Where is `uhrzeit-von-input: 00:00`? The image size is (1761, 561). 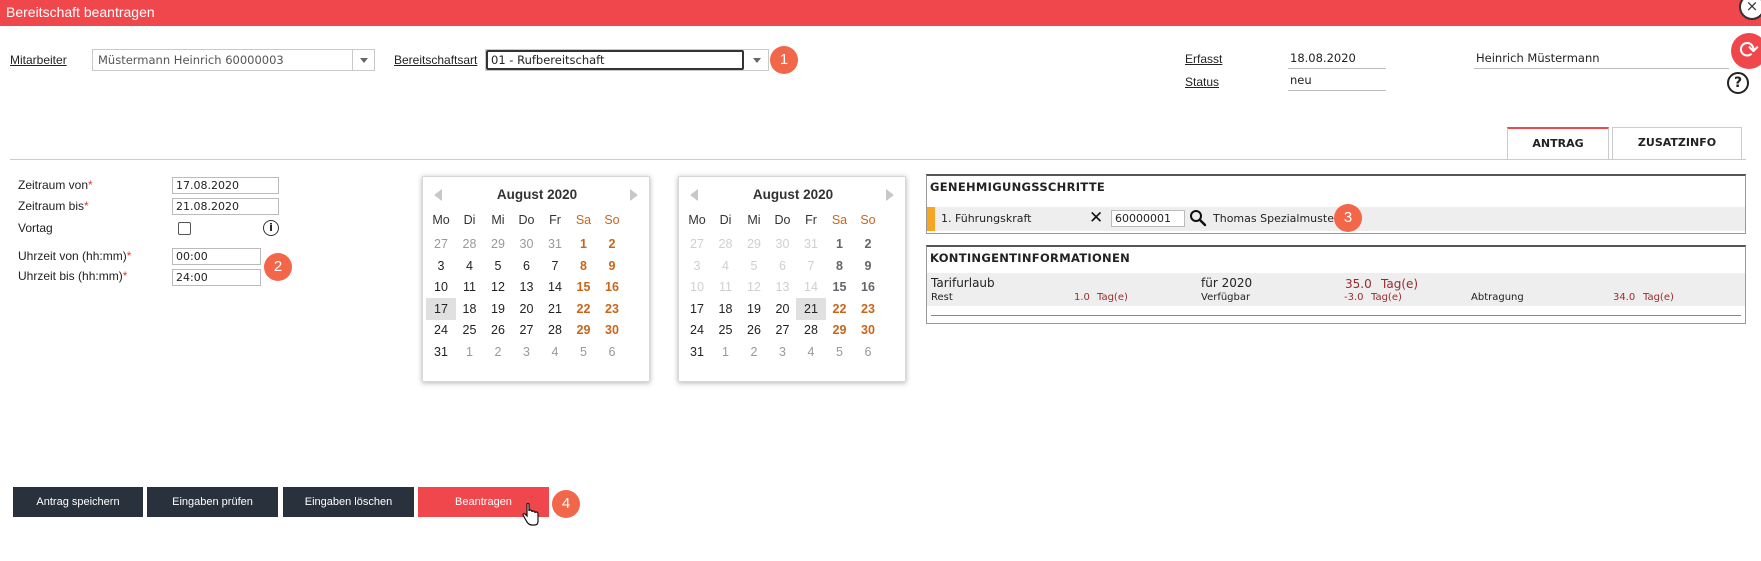 uhrzeit-von-input: 00:00 is located at coordinates (216, 256).